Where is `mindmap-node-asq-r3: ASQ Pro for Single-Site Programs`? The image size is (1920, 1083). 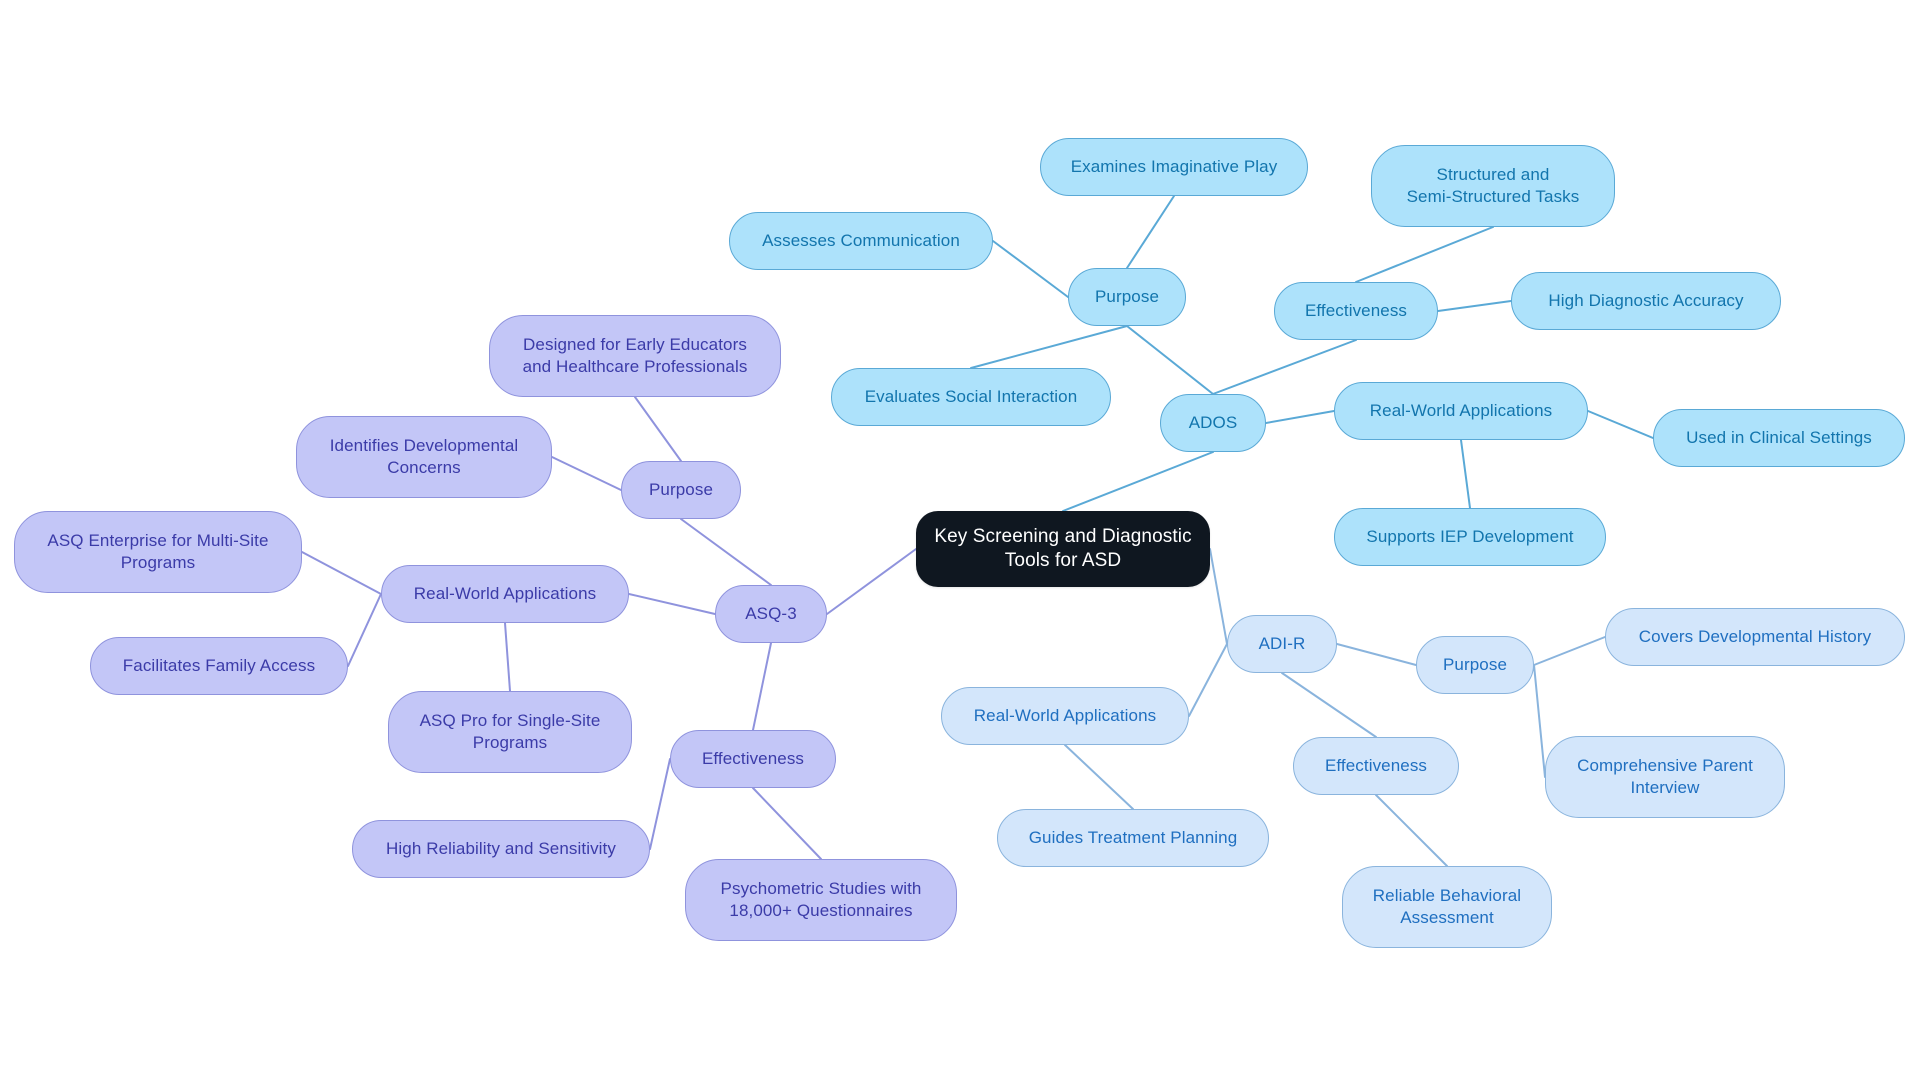
mindmap-node-asq-r3: ASQ Pro for Single-Site Programs is located at coordinates (510, 732).